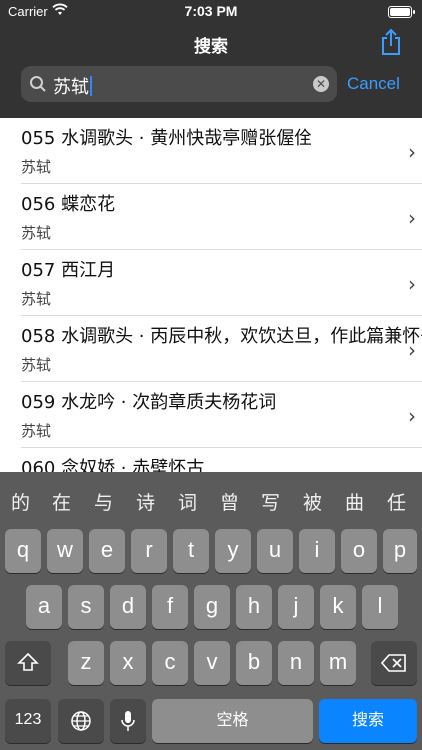 The height and width of the screenshot is (750, 422). What do you see at coordinates (396, 501) in the screenshot?
I see `candidate-word: 任` at bounding box center [396, 501].